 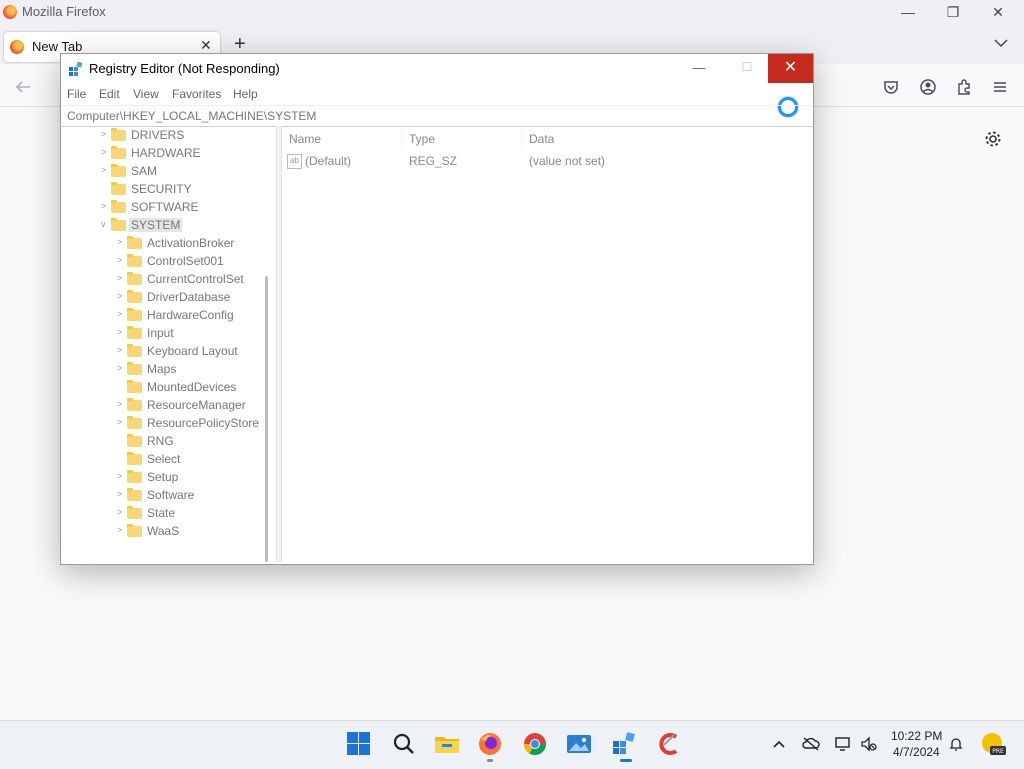 What do you see at coordinates (626, 760) in the screenshot?
I see `regedit-active-indicator` at bounding box center [626, 760].